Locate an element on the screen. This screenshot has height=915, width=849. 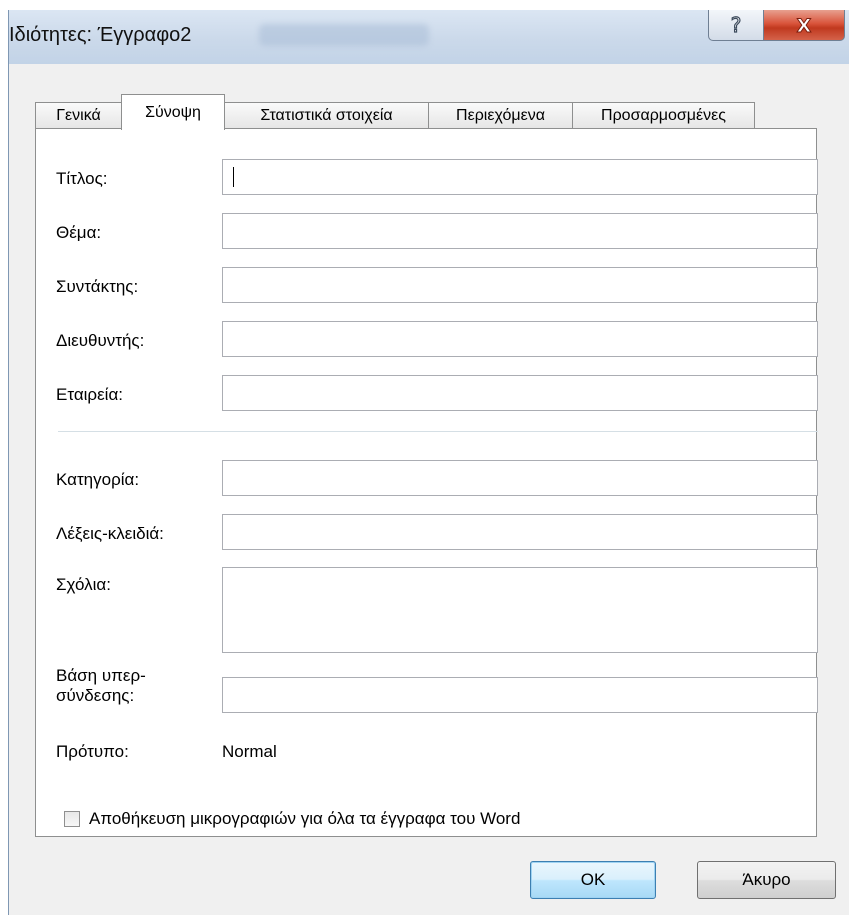
title-field is located at coordinates (520, 177).